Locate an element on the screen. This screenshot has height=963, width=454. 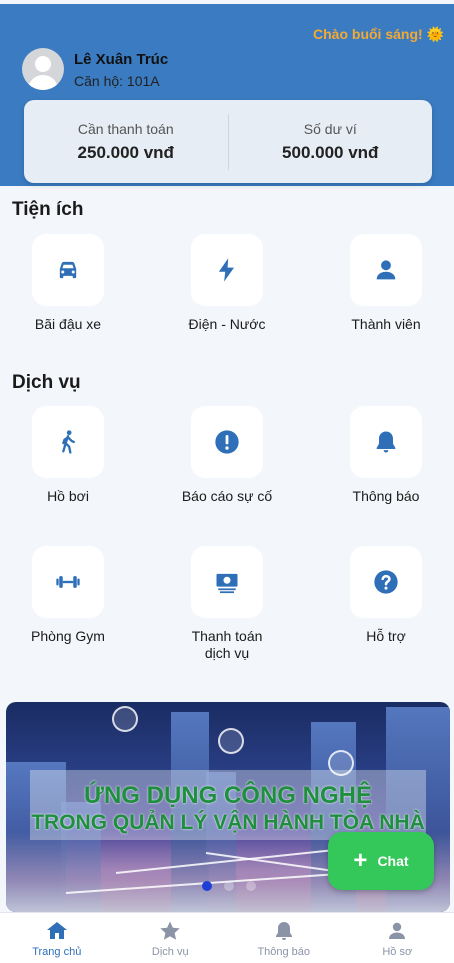
utility-electric-water-tile is located at coordinates (227, 270).